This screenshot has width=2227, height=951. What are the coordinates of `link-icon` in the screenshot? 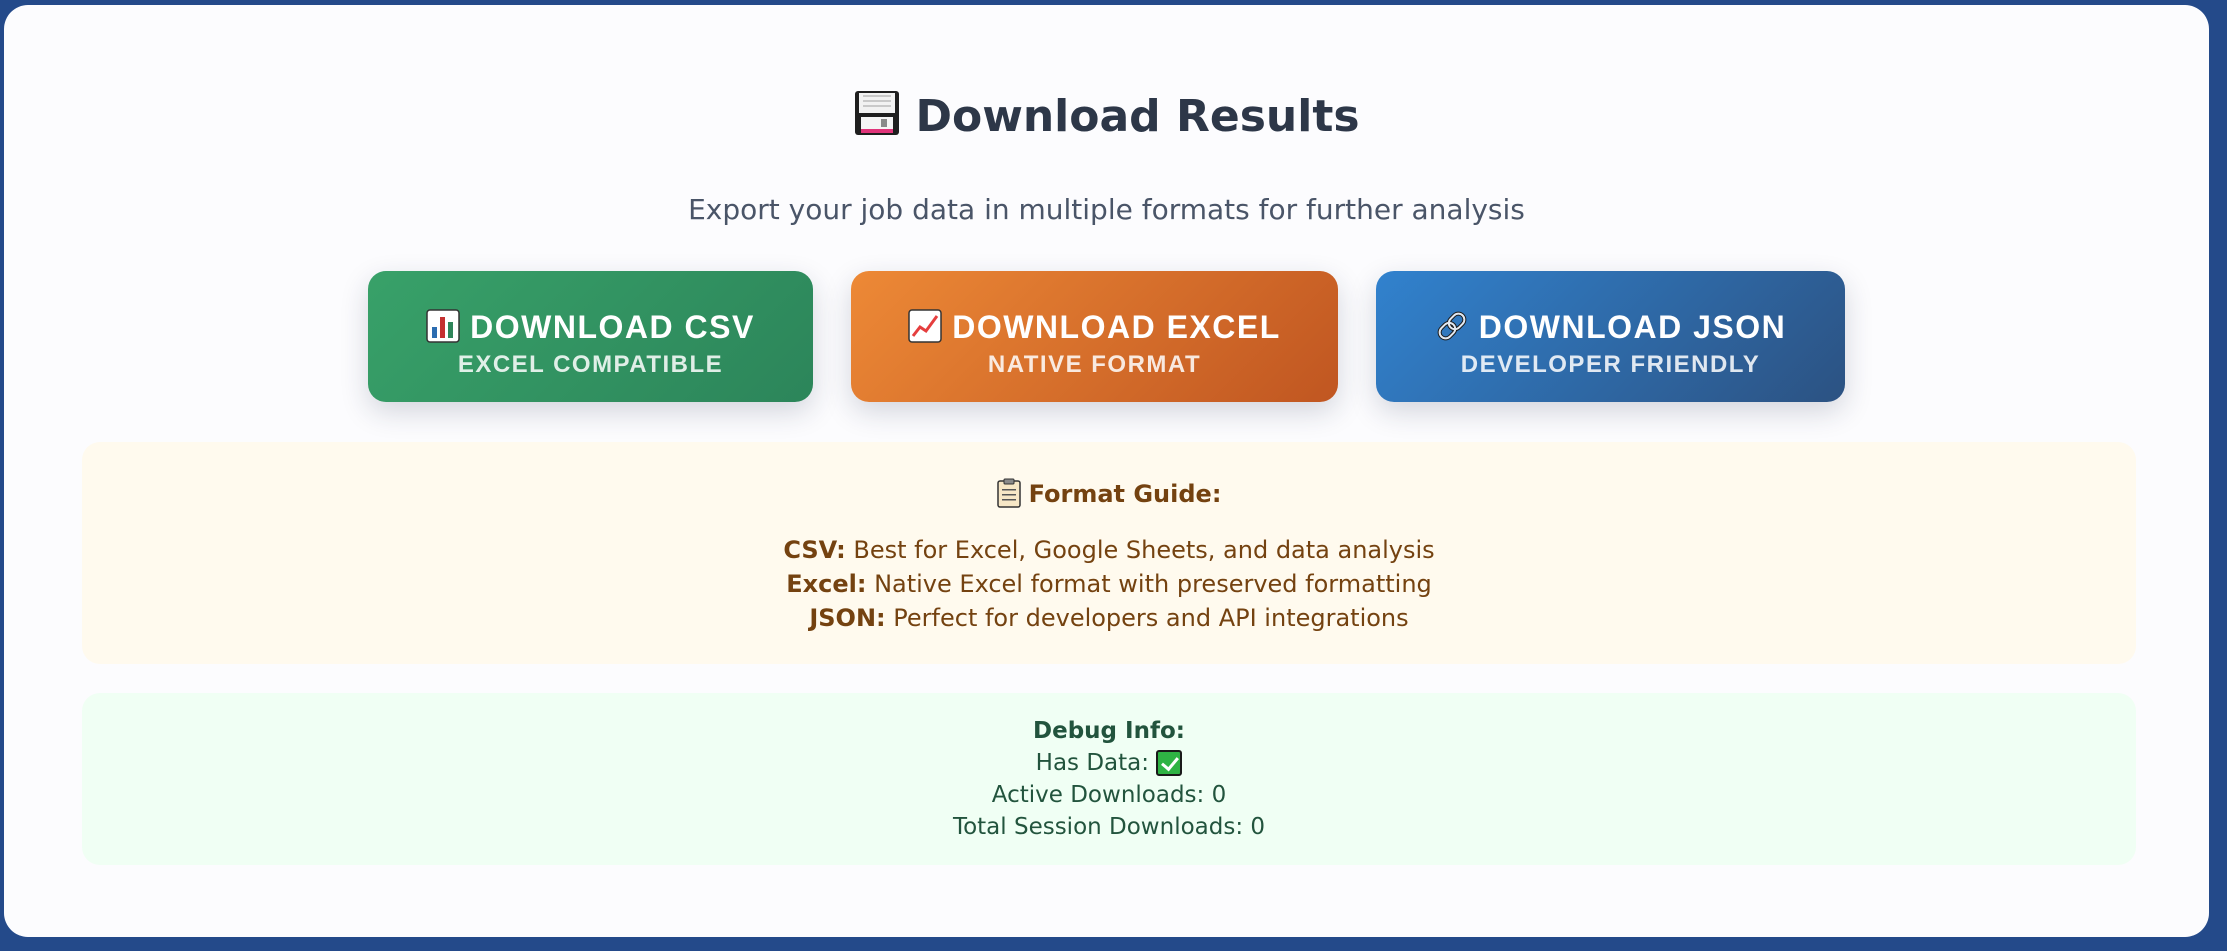 It's located at (1452, 326).